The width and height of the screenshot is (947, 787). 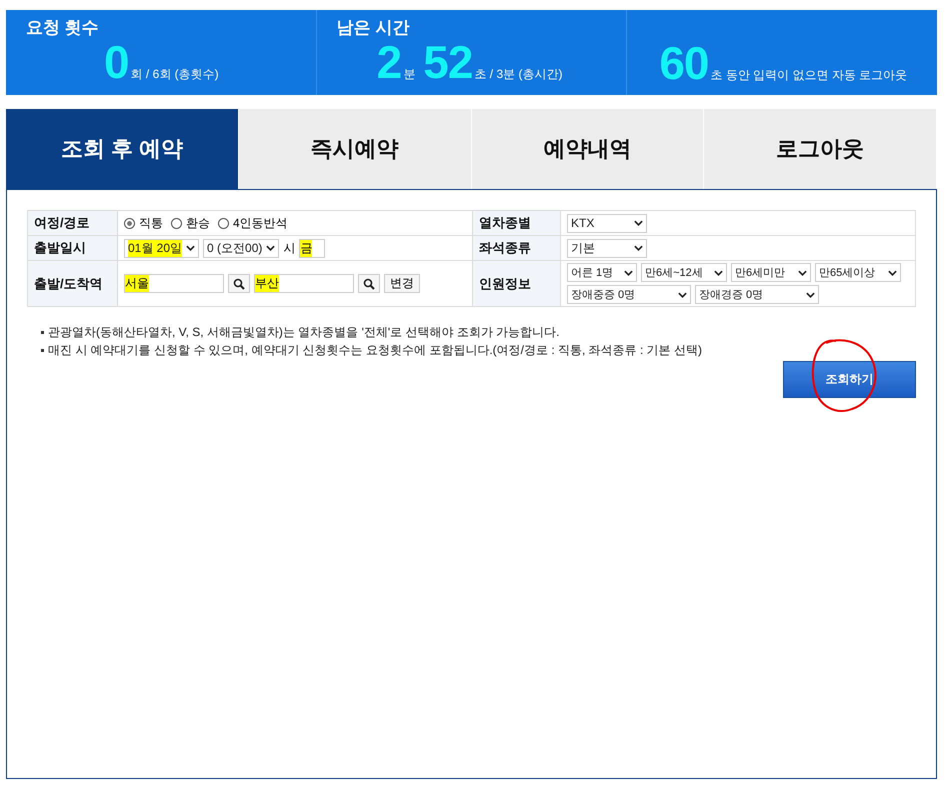 What do you see at coordinates (518, 74) in the screenshot?
I see `stat-unit: 초 / 3분 (총시간)` at bounding box center [518, 74].